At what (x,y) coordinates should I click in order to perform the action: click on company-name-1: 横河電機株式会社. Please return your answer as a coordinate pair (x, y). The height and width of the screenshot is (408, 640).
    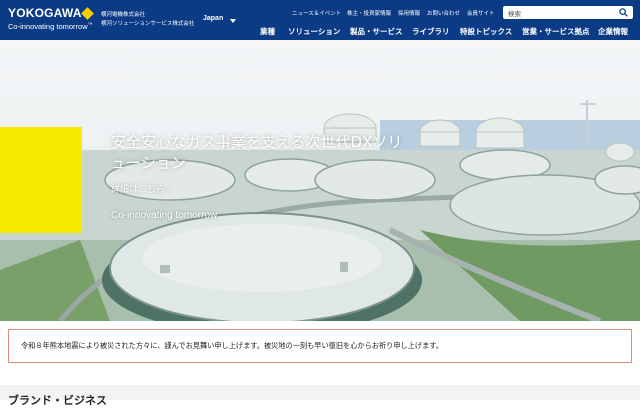
    Looking at the image, I should click on (123, 15).